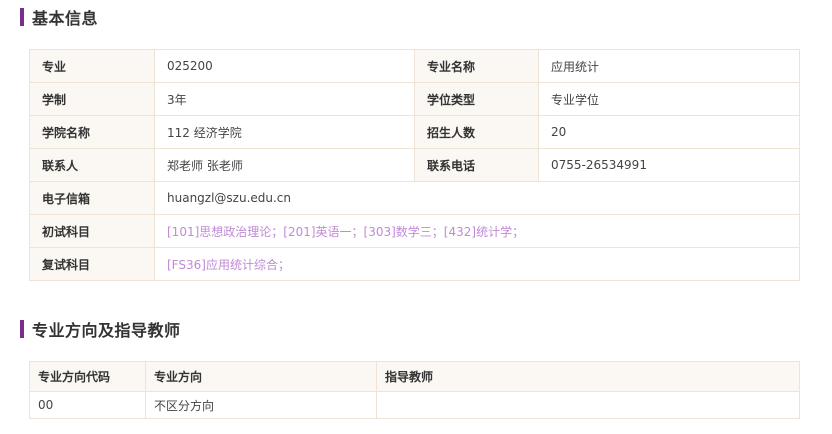  Describe the element at coordinates (284, 99) in the screenshot. I see `field-value: 3年` at that location.